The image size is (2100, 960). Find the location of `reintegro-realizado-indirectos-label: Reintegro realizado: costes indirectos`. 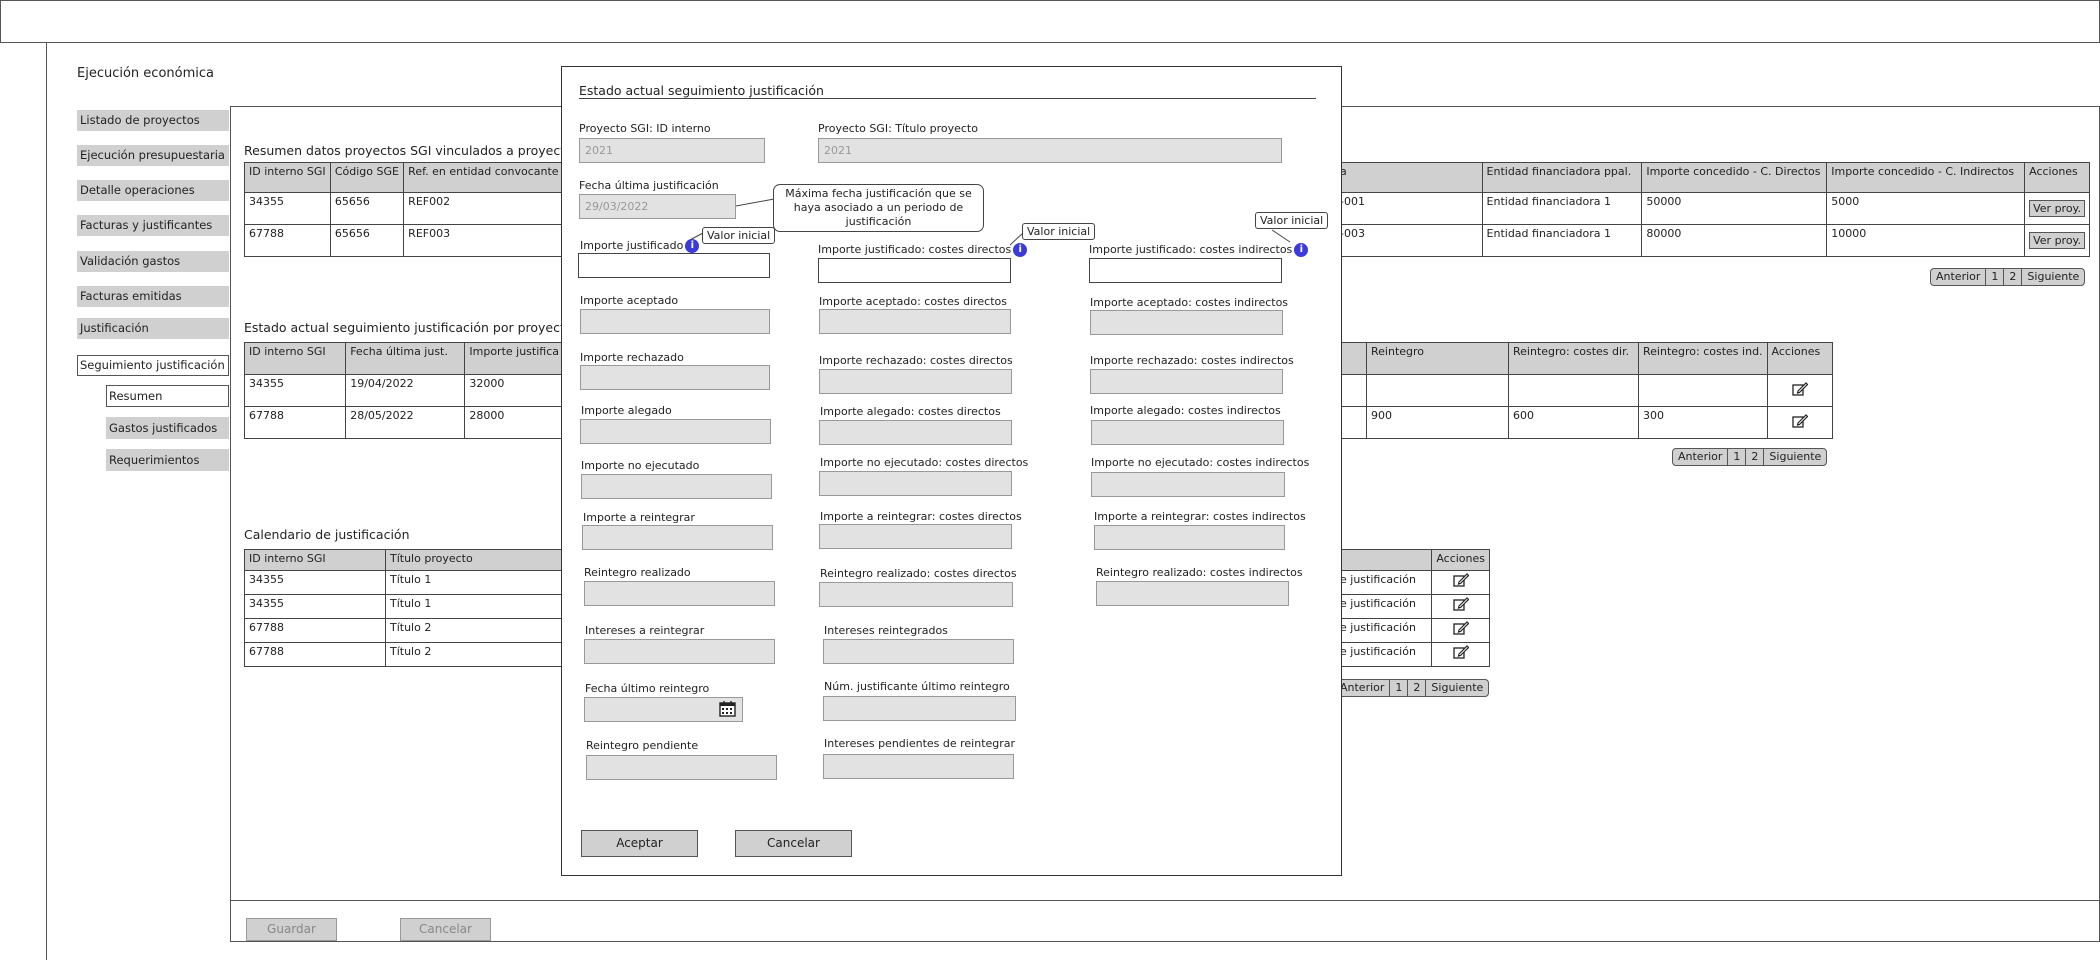

reintegro-realizado-indirectos-label: Reintegro realizado: costes indirectos is located at coordinates (1199, 572).